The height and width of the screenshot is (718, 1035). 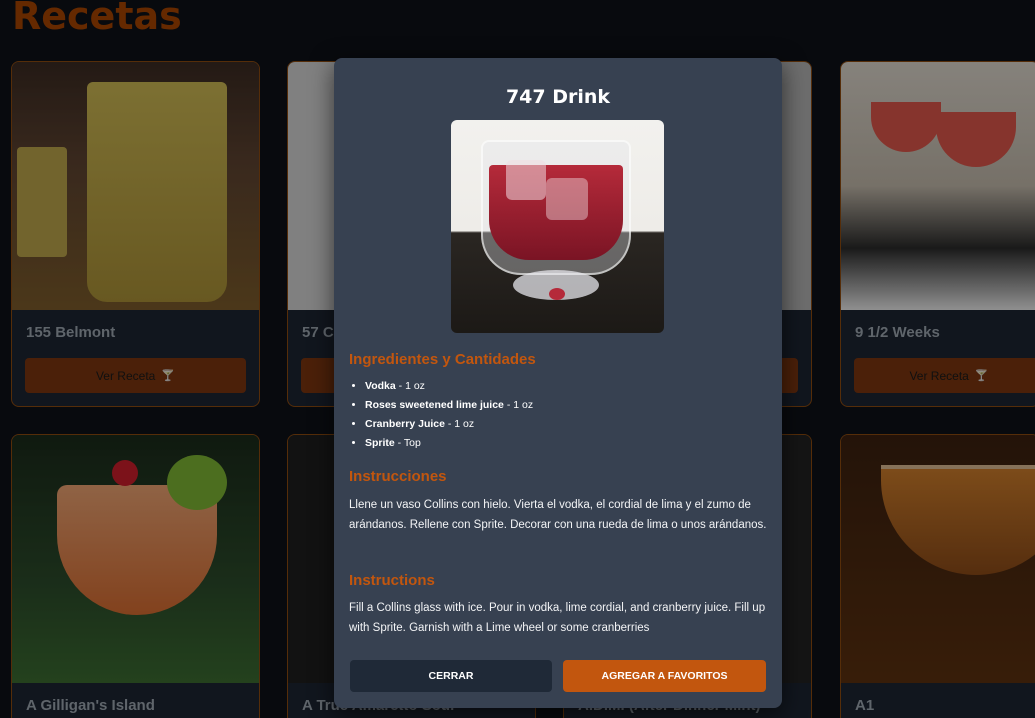 I want to click on add-to-favorites-button: AGREGAR A FAVORITOS, so click(x=664, y=676).